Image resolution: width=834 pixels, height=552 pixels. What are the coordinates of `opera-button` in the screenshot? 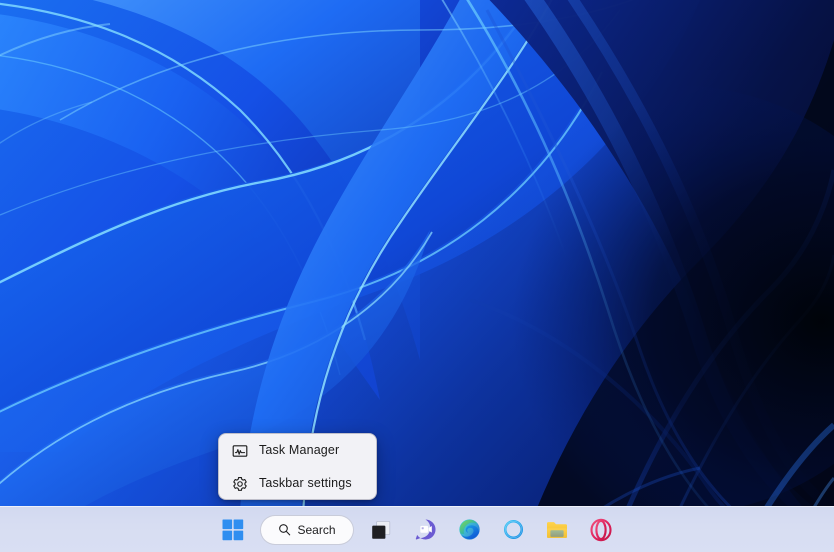 It's located at (601, 530).